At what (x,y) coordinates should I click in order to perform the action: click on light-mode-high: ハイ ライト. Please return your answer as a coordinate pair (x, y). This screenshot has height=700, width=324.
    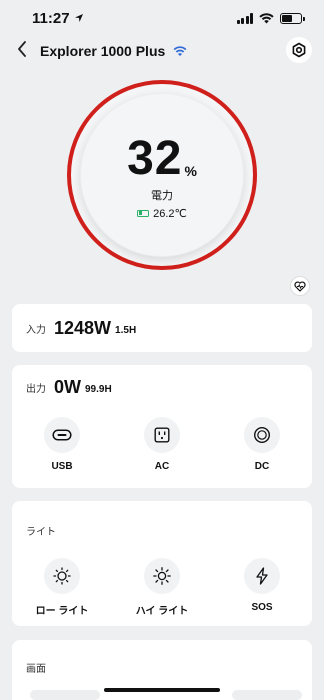
    Looking at the image, I should click on (162, 587).